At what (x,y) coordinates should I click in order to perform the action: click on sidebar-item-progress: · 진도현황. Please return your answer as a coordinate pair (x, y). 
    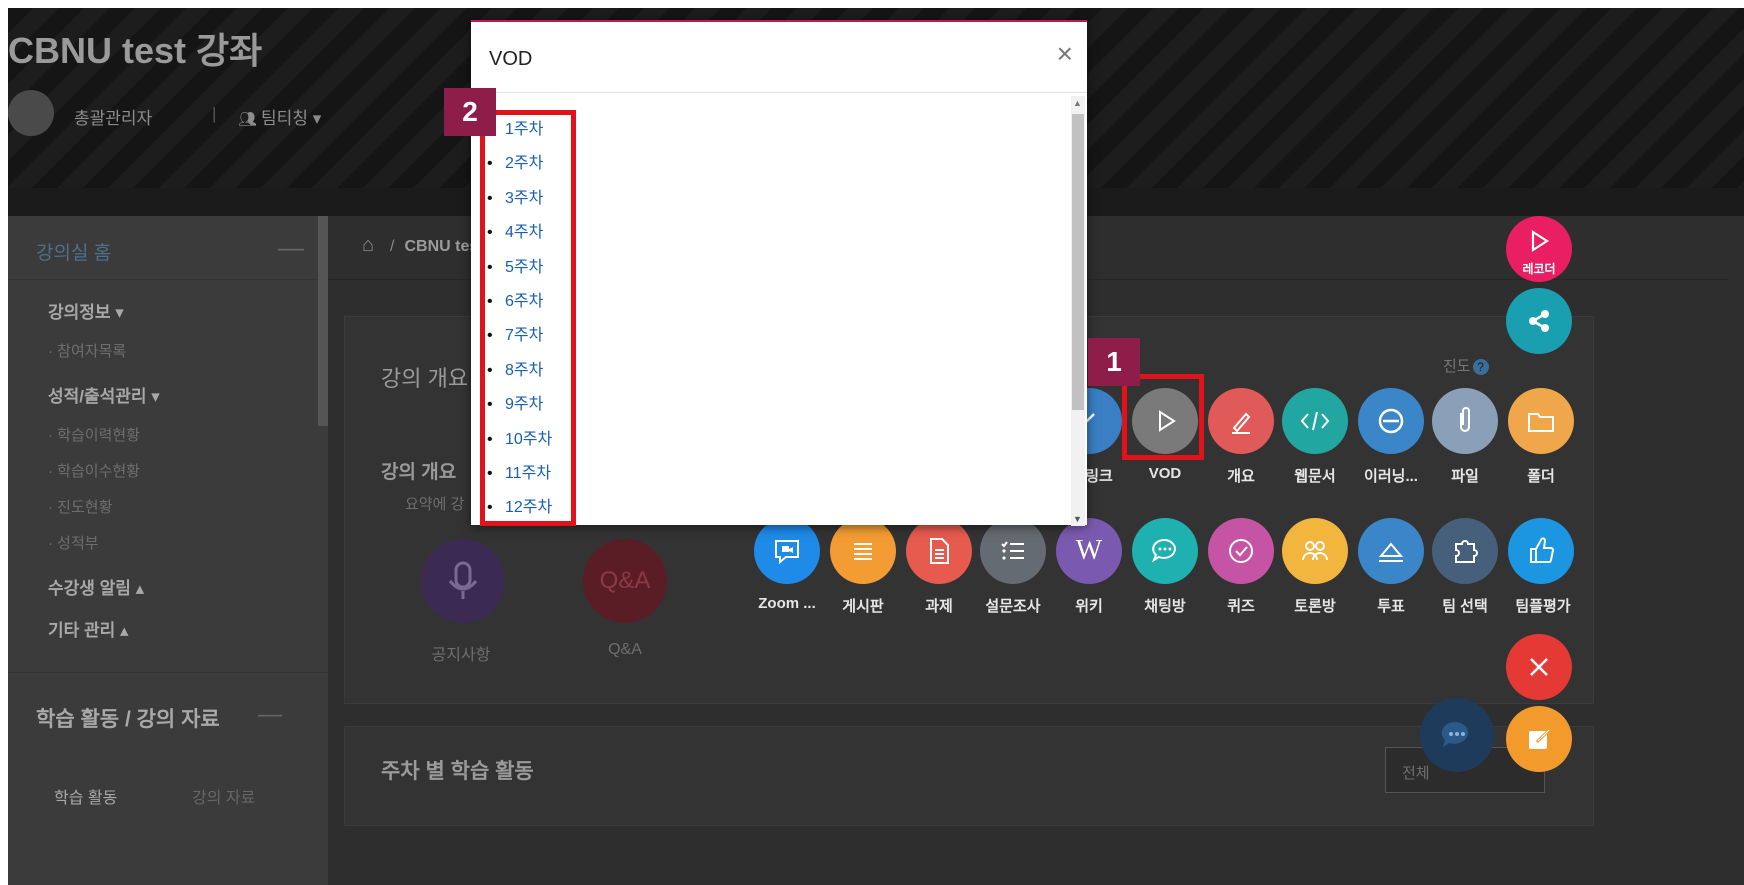
    Looking at the image, I should click on (80, 506).